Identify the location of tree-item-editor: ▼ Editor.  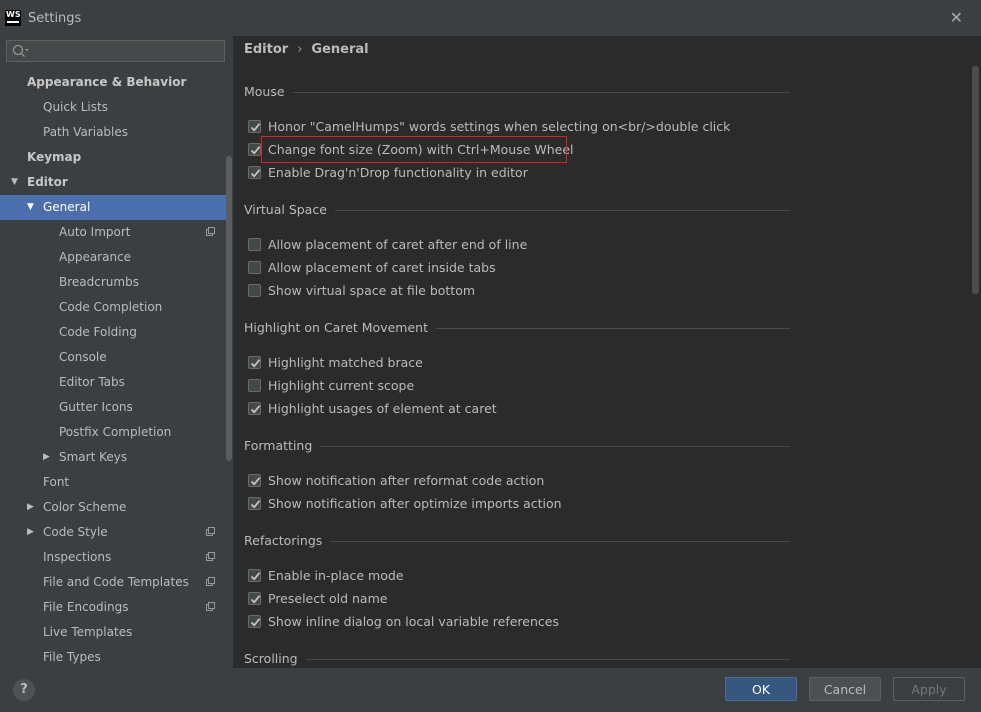
(112, 182).